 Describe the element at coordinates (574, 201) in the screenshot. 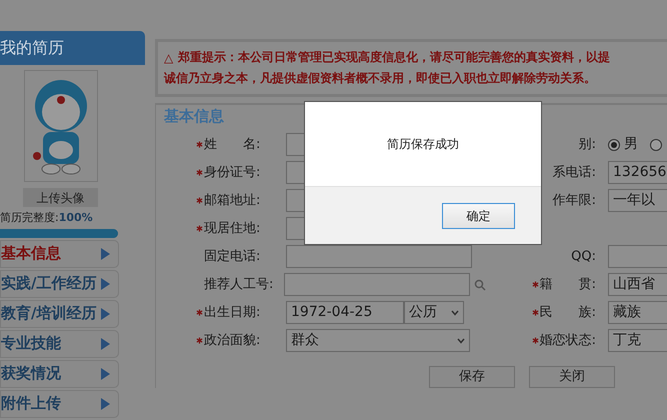

I see `field-label: 作年限:` at that location.